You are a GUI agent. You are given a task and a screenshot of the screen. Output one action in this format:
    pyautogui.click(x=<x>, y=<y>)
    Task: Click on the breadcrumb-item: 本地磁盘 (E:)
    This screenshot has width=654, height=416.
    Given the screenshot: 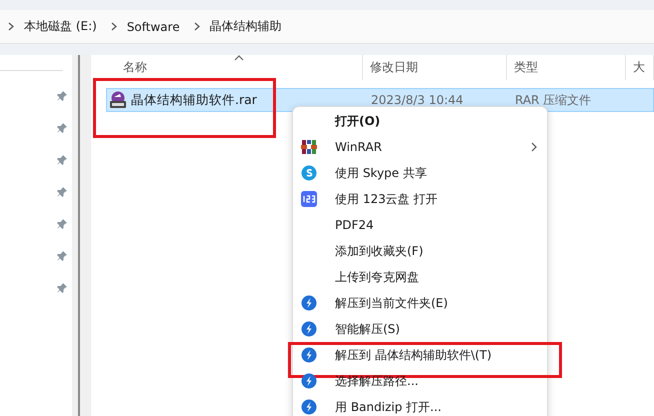 What is the action you would take?
    pyautogui.click(x=60, y=26)
    